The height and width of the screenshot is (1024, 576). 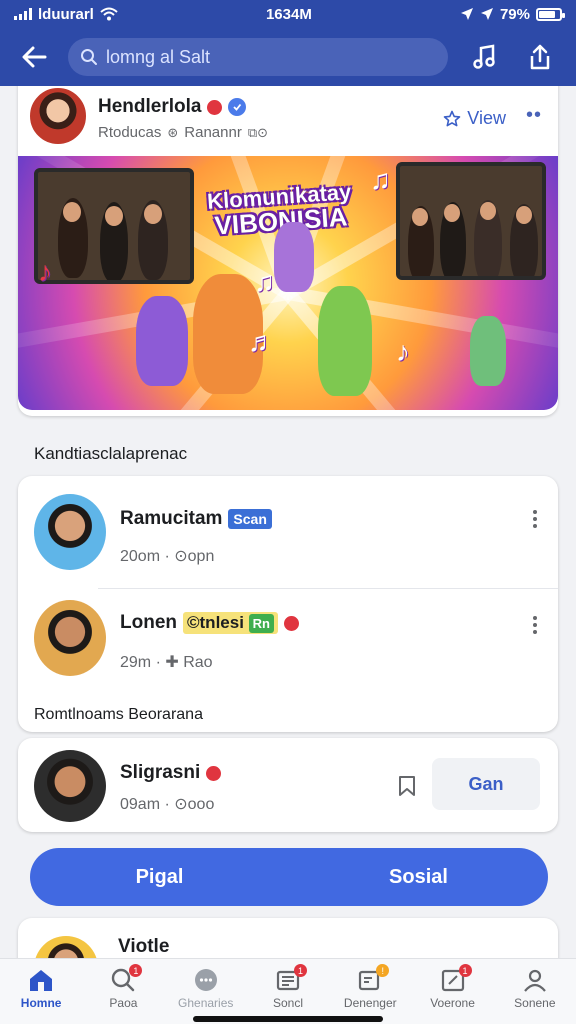 I want to click on star-icon, so click(x=452, y=118).